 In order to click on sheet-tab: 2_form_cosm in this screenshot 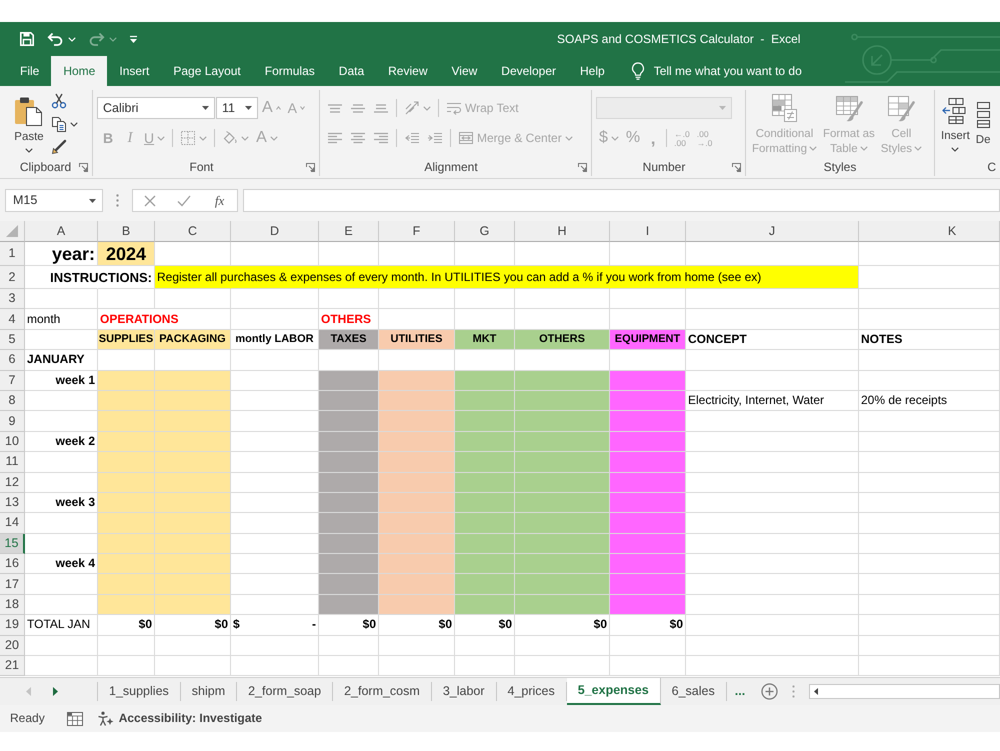, I will do `click(382, 691)`.